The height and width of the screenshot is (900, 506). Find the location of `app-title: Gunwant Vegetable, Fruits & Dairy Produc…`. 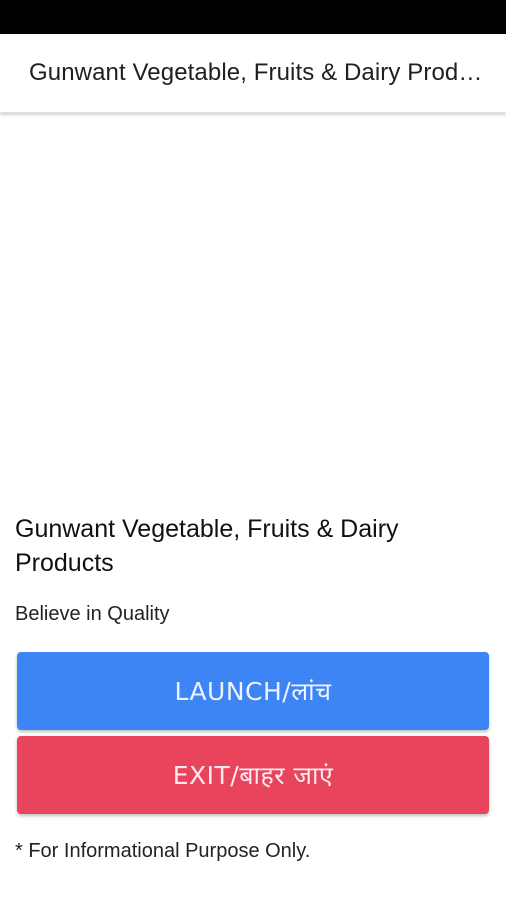

app-title: Gunwant Vegetable, Fruits & Dairy Produc… is located at coordinates (256, 72).